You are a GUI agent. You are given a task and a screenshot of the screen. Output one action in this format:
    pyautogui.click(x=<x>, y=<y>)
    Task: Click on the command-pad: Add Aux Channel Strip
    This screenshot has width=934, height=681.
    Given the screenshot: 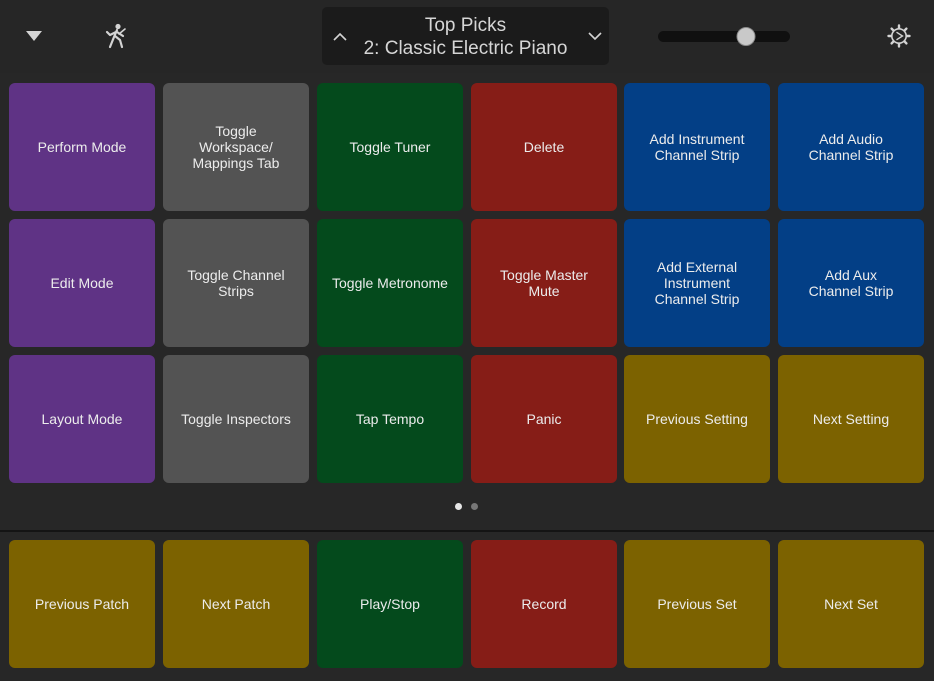 What is the action you would take?
    pyautogui.click(x=851, y=283)
    